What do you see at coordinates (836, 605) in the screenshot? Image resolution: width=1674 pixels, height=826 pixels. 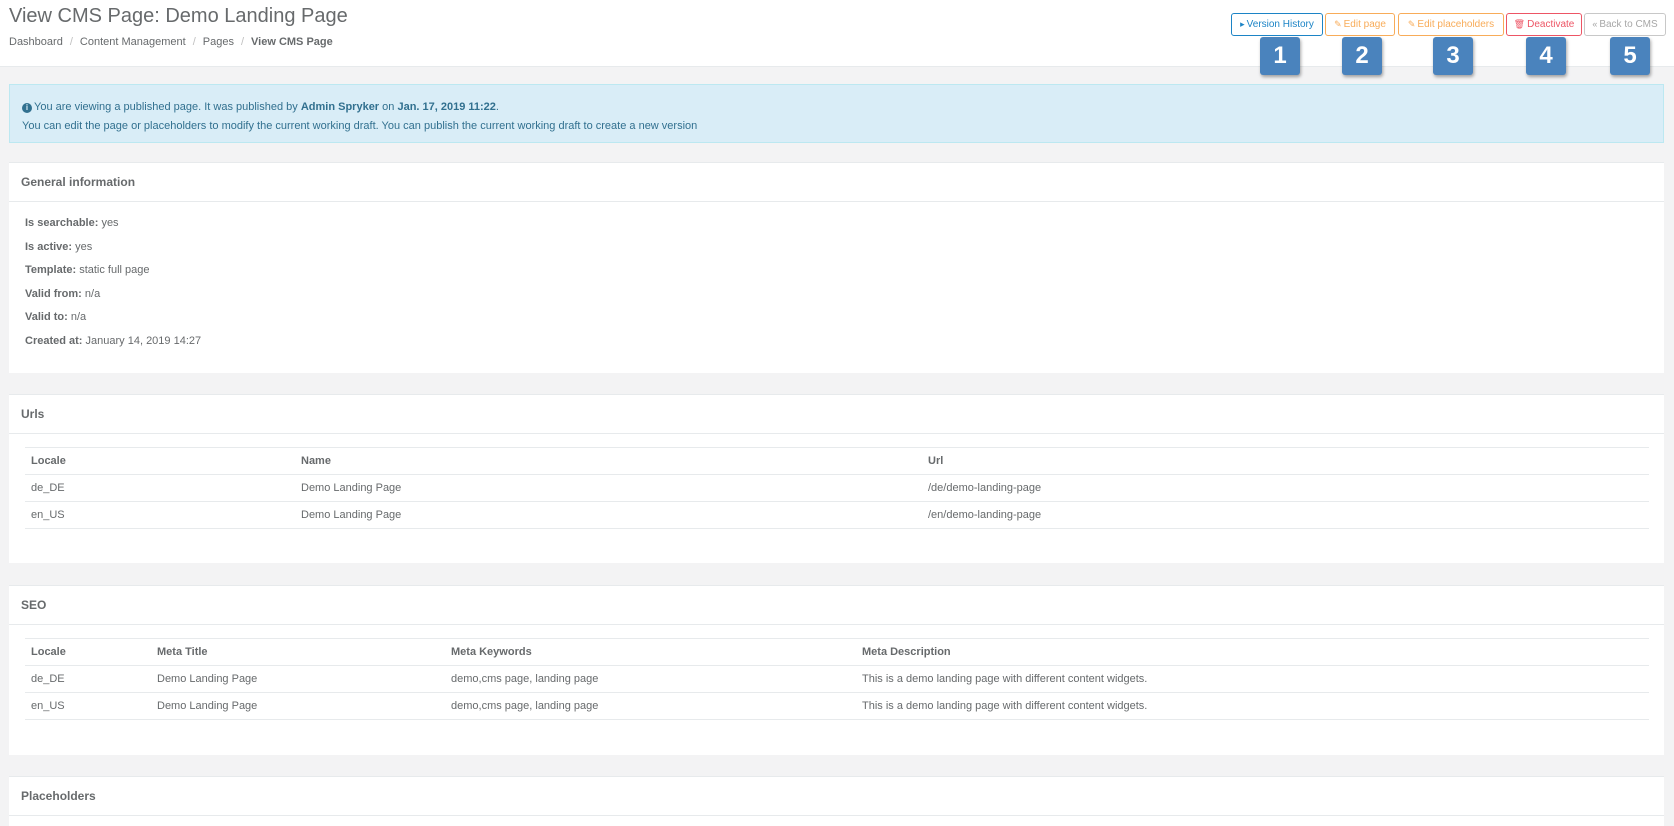 I see `panel-title: SEO` at bounding box center [836, 605].